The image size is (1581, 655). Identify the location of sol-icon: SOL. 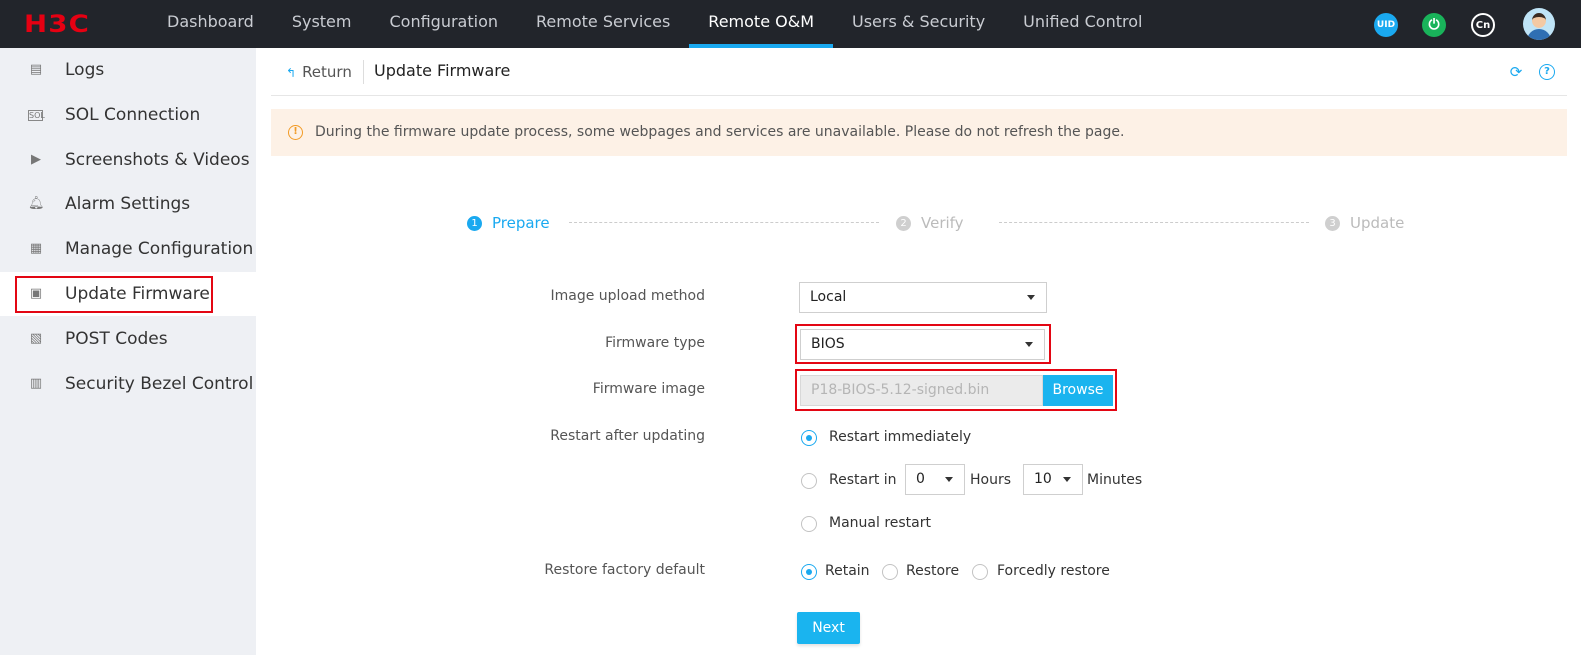
(36, 115).